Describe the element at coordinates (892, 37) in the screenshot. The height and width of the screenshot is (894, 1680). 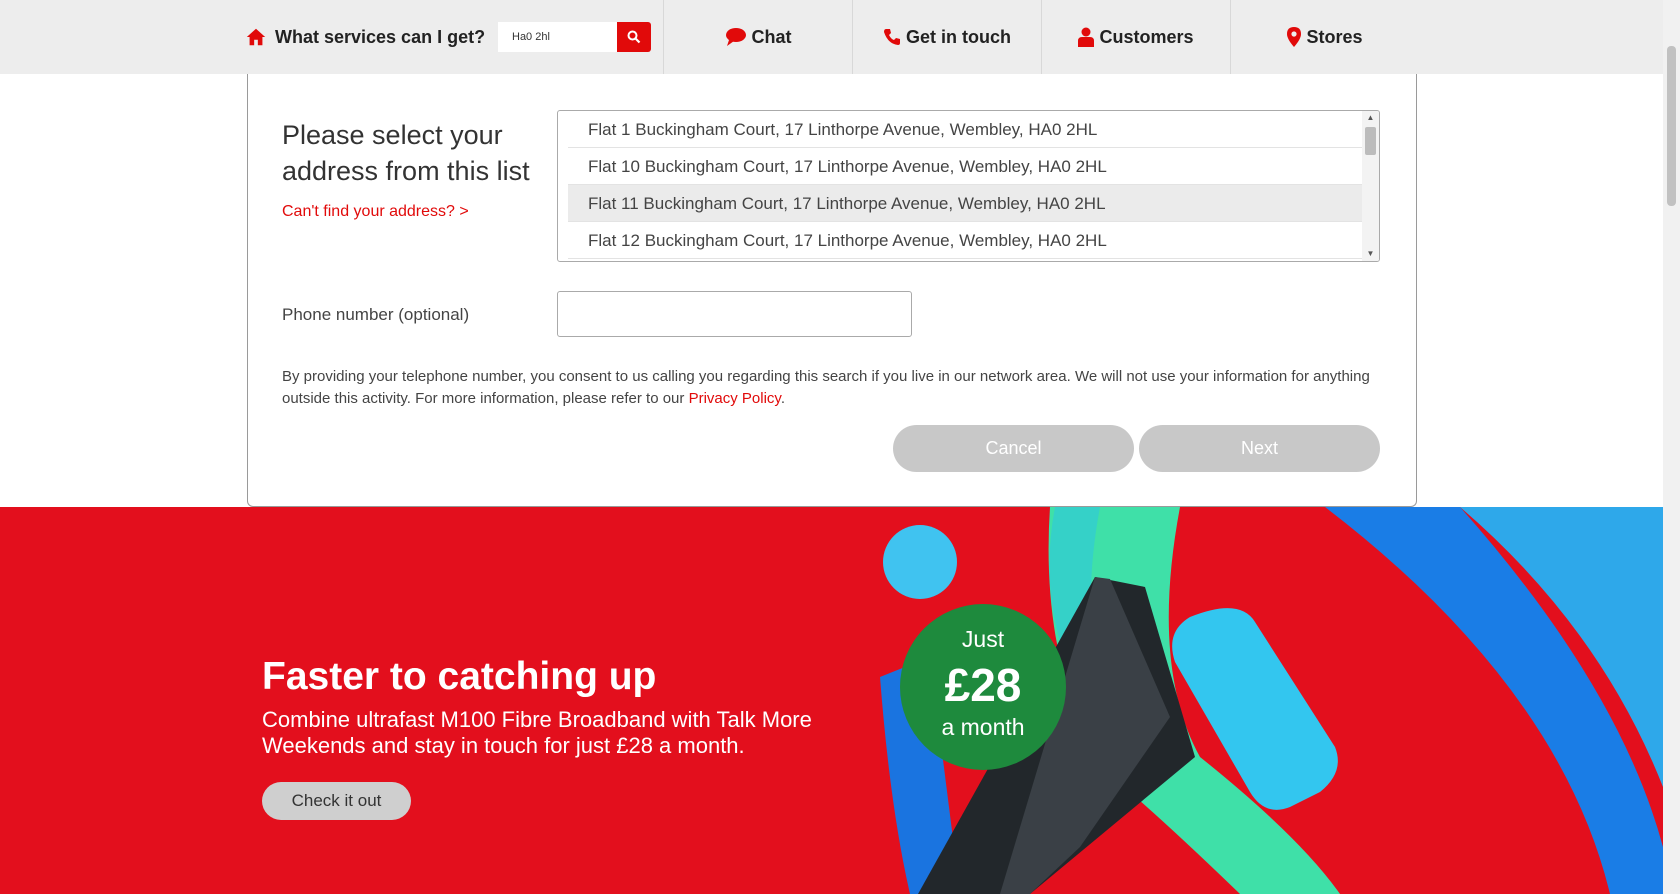
I see `phone-icon` at that location.